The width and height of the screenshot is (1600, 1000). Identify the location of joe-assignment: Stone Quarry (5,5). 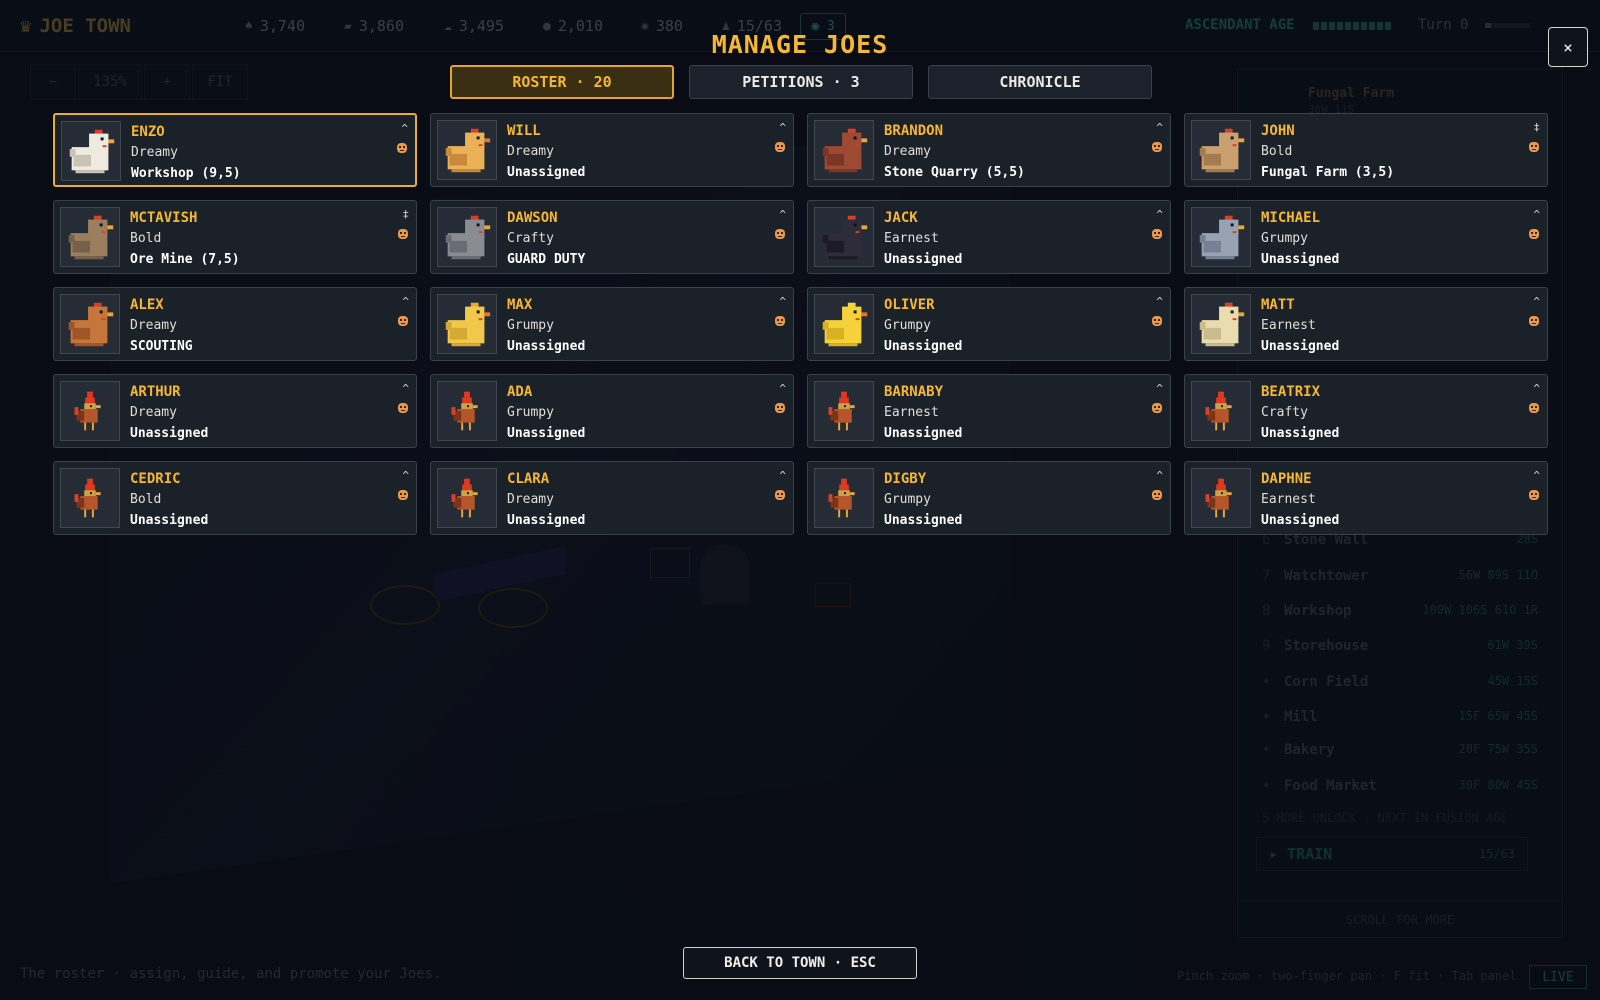
(954, 172).